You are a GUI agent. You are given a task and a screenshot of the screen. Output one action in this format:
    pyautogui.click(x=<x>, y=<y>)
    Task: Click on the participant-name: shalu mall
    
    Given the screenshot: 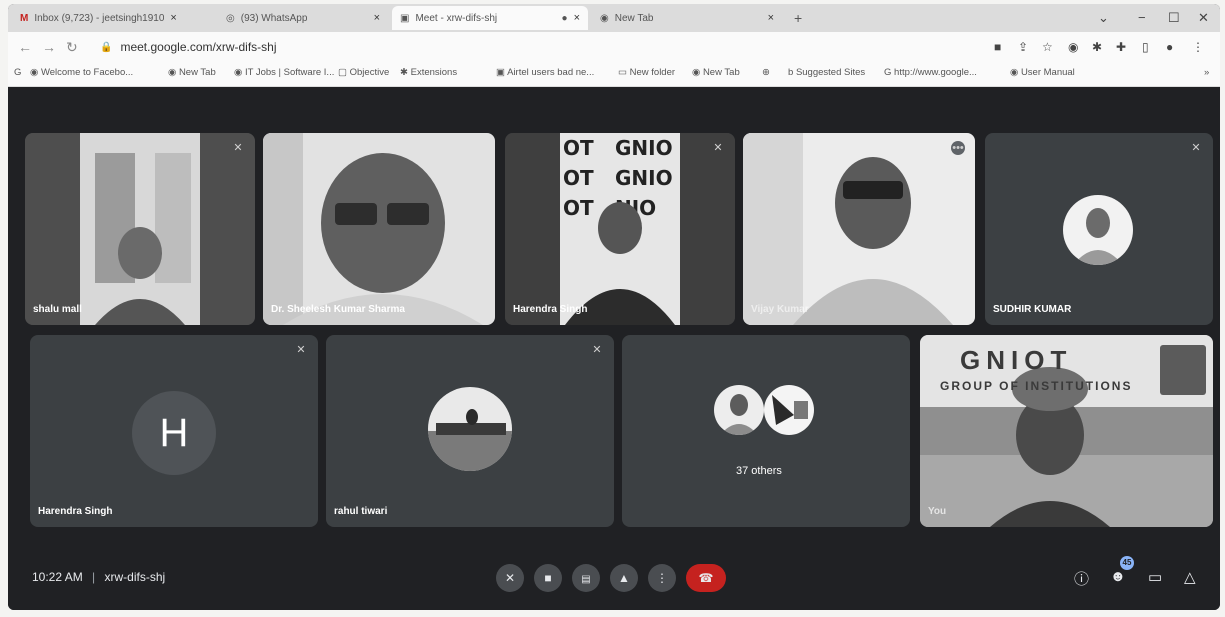 What is the action you would take?
    pyautogui.click(x=57, y=309)
    